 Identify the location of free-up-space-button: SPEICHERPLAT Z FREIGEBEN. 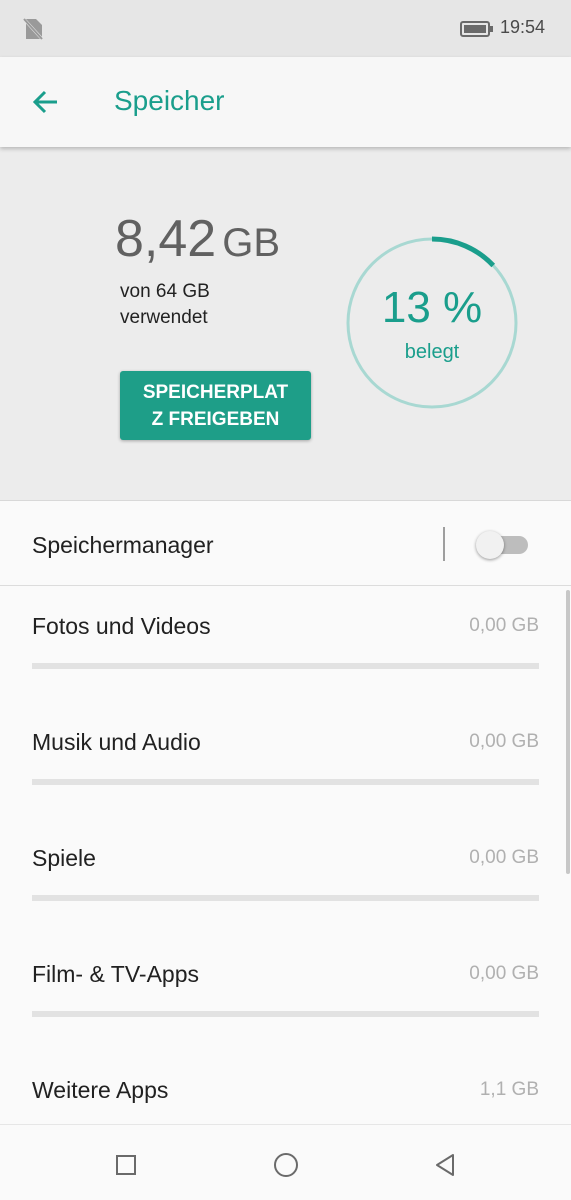
(215, 405).